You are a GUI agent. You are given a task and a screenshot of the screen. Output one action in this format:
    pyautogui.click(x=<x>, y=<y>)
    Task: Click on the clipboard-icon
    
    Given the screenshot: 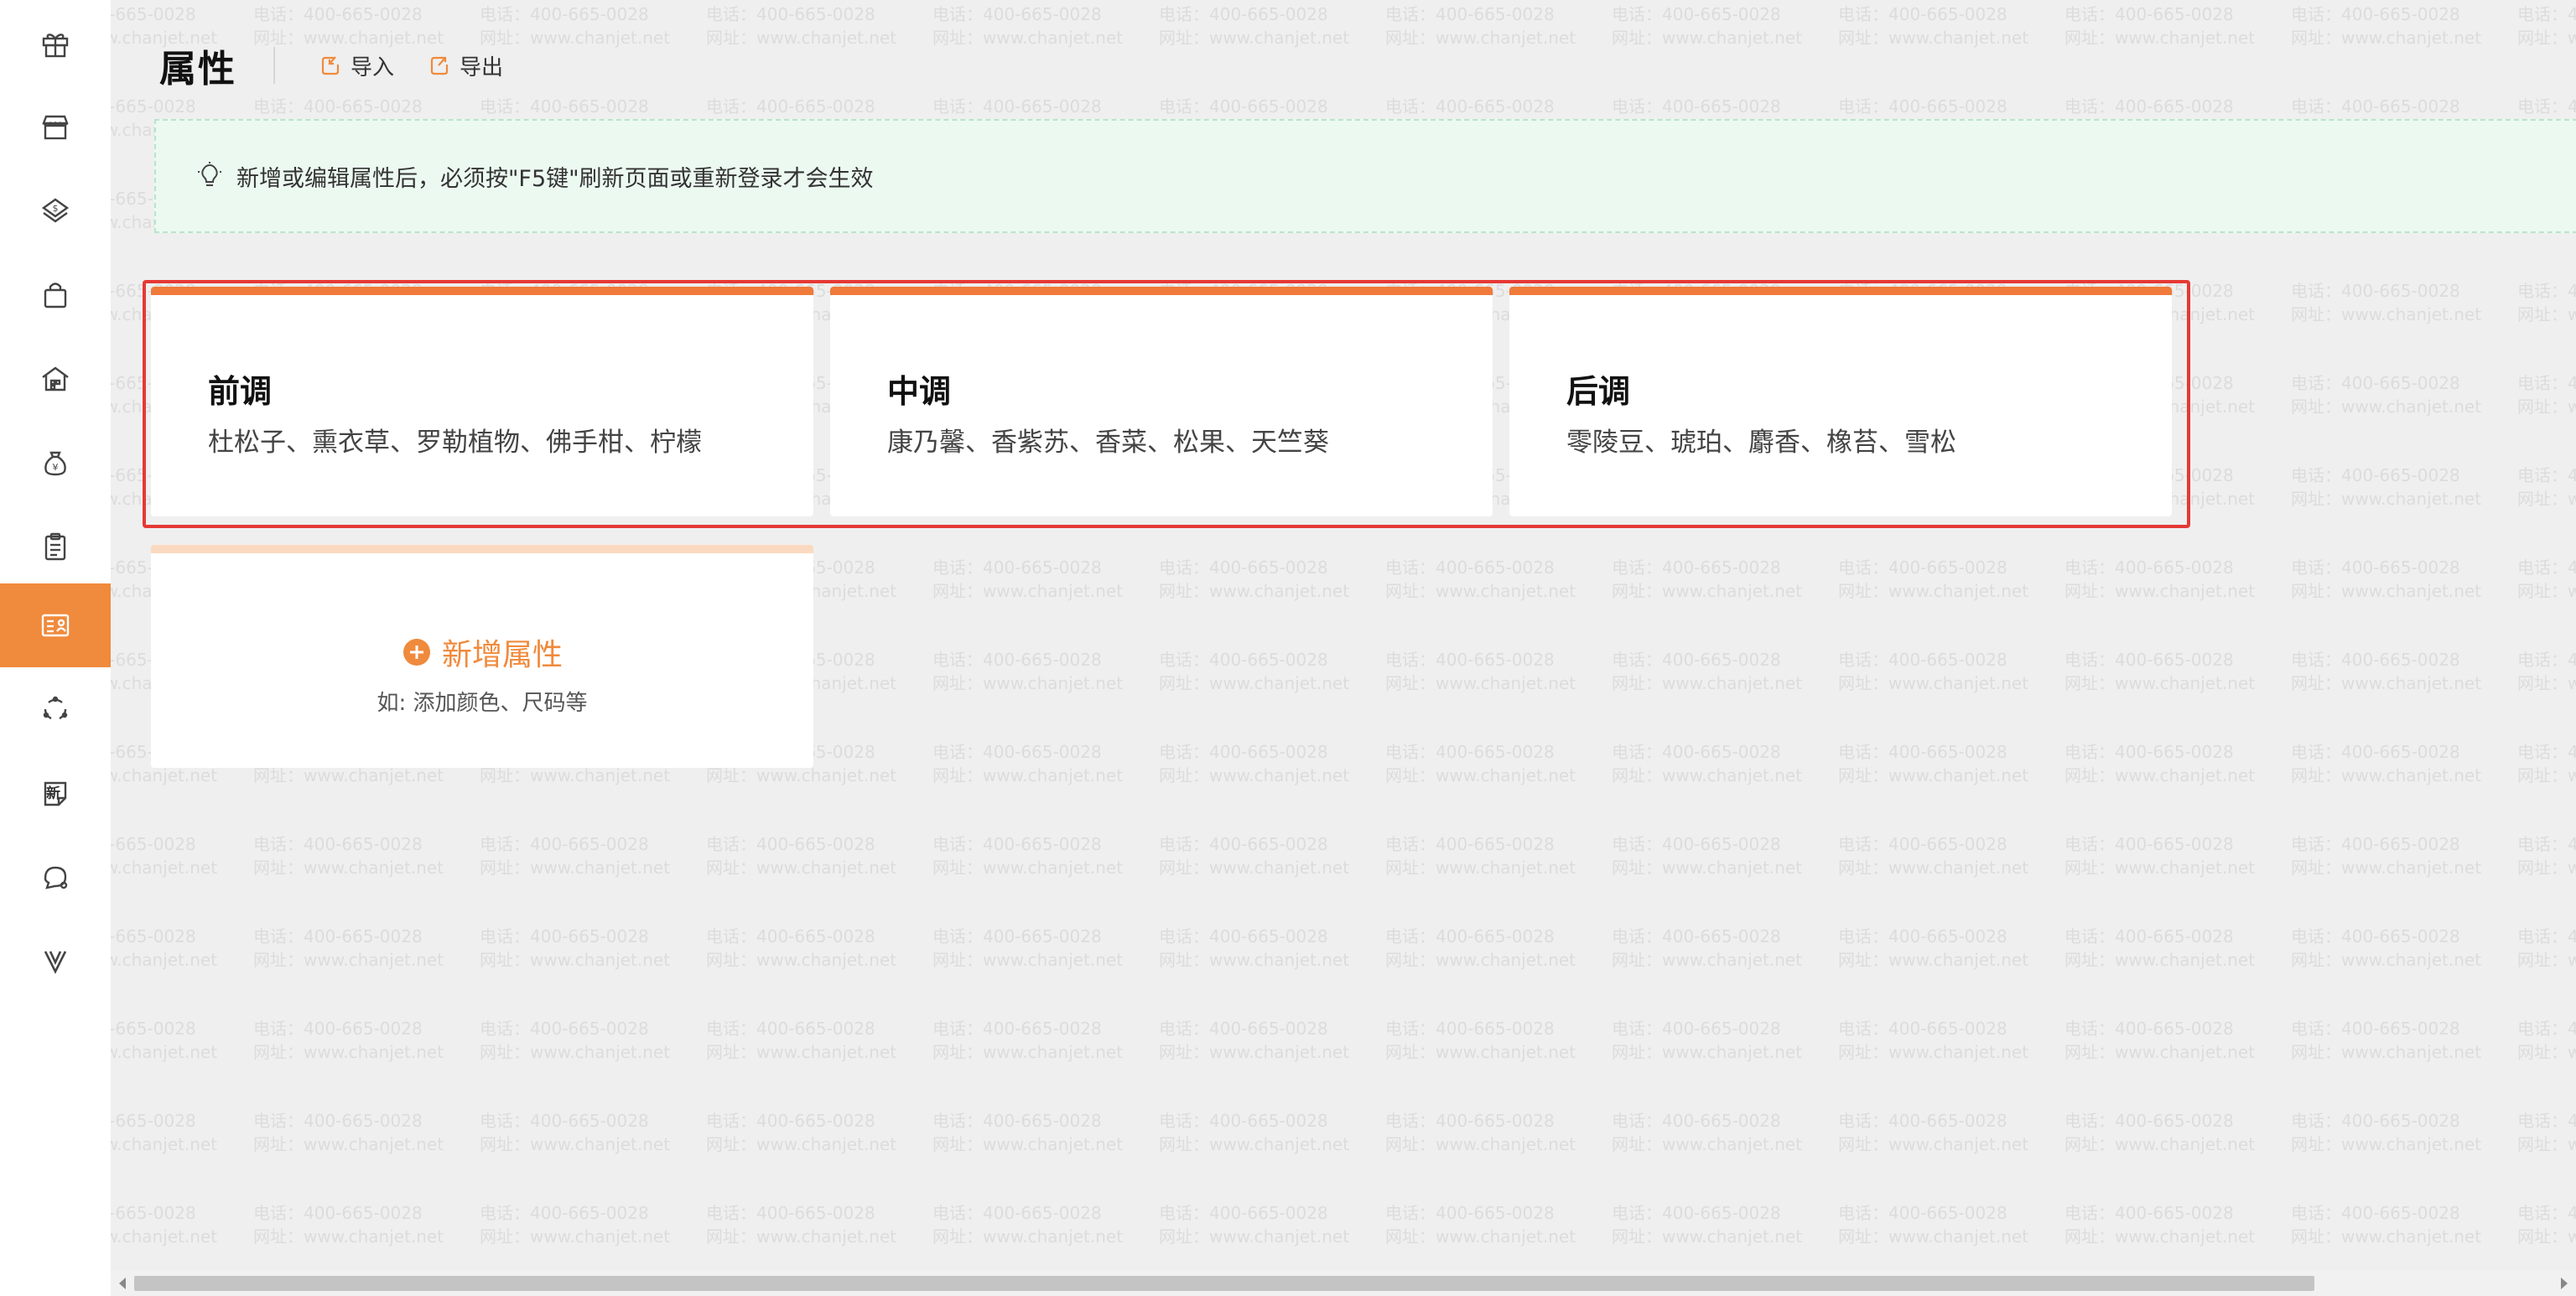 What is the action you would take?
    pyautogui.click(x=55, y=546)
    